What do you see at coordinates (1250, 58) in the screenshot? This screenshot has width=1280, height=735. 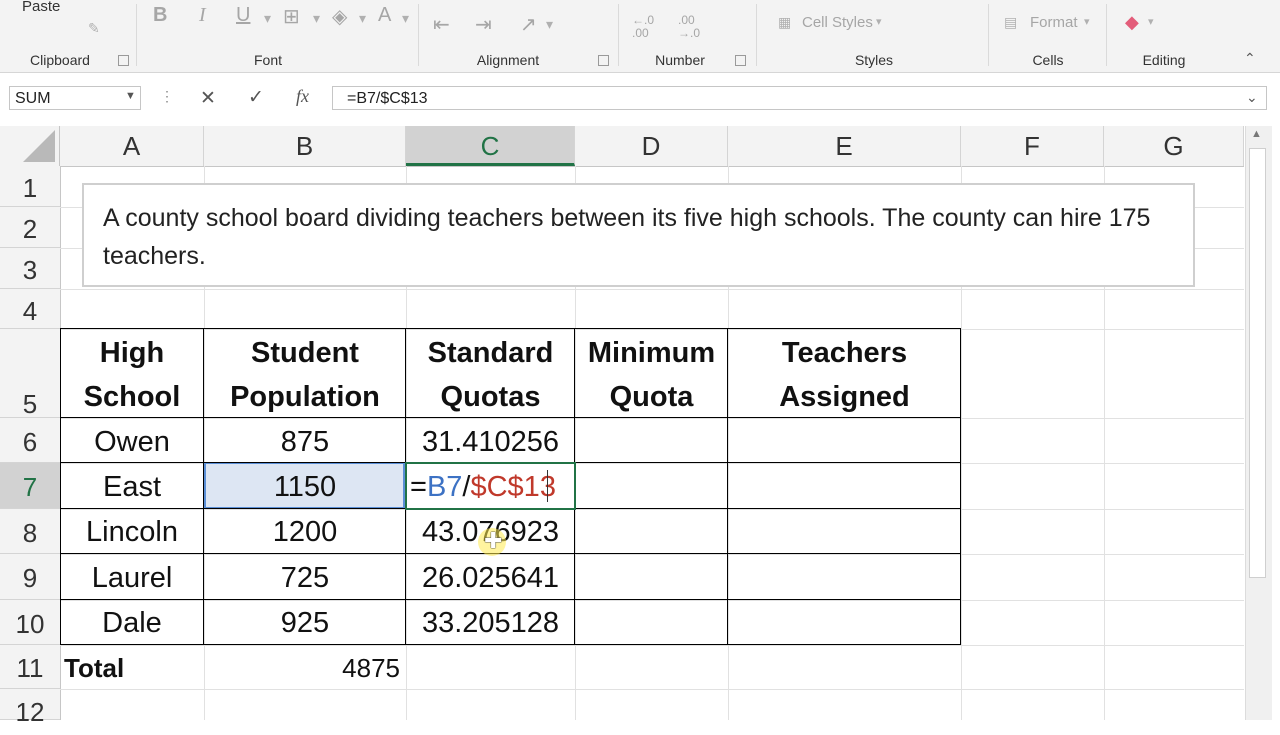 I see `collapse-ribbon-icon: ⌃` at bounding box center [1250, 58].